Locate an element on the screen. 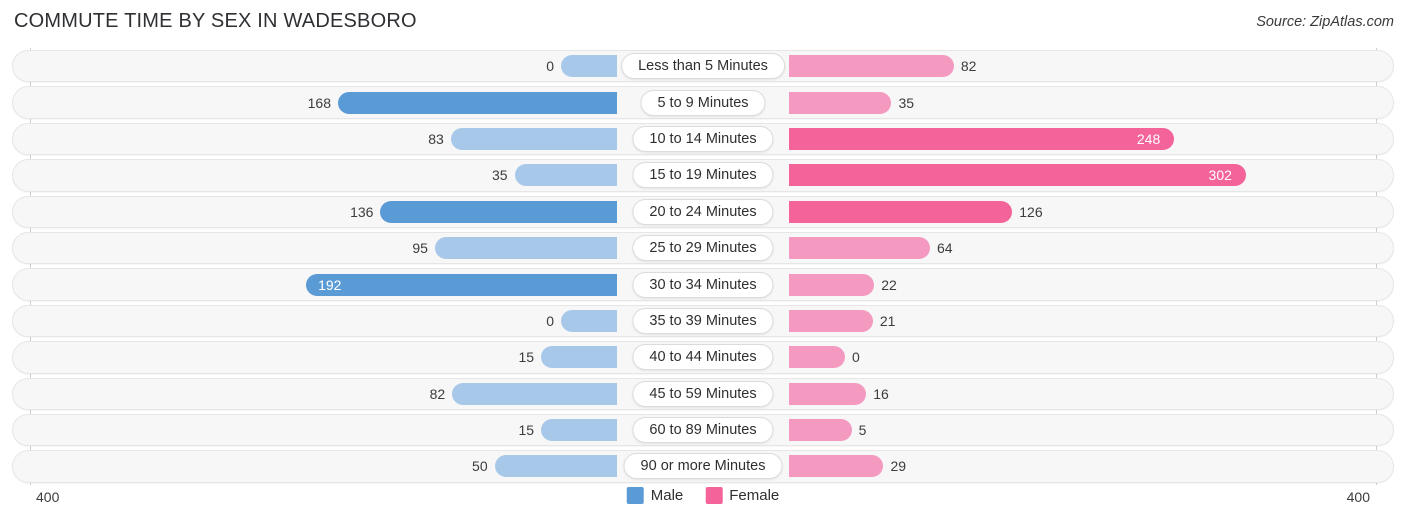 Image resolution: width=1406 pixels, height=523 pixels. legend-label: Female is located at coordinates (754, 495).